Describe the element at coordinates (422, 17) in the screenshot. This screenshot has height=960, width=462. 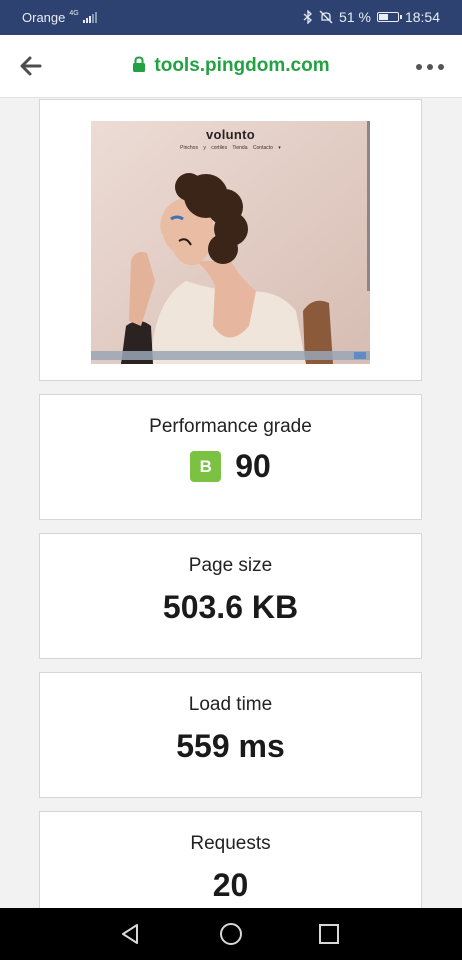
I see `clock: 18:54` at that location.